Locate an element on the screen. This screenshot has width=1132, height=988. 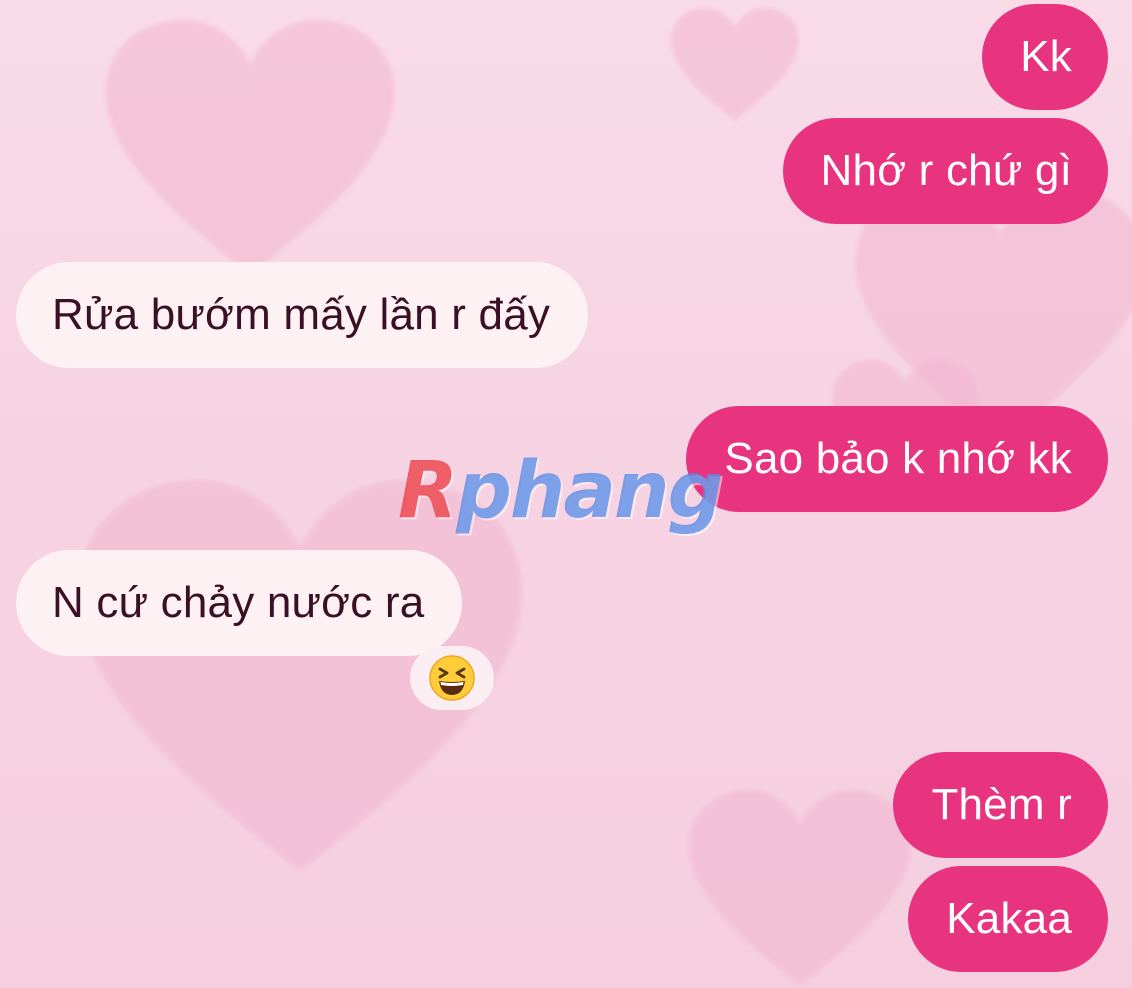
outgoing-message-bubble: Sao bảo k nhớ kk is located at coordinates (897, 459).